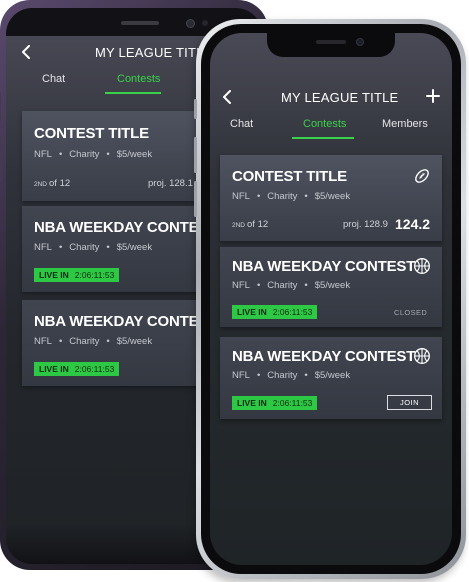  Describe the element at coordinates (422, 176) in the screenshot. I see `football-icon` at that location.